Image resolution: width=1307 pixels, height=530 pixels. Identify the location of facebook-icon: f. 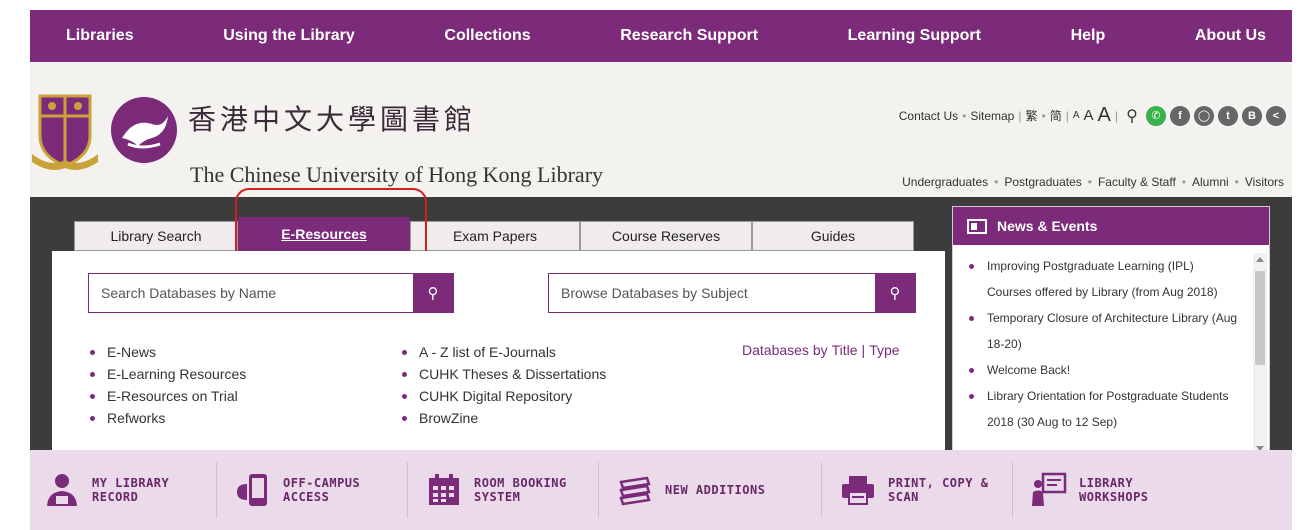
(1180, 115).